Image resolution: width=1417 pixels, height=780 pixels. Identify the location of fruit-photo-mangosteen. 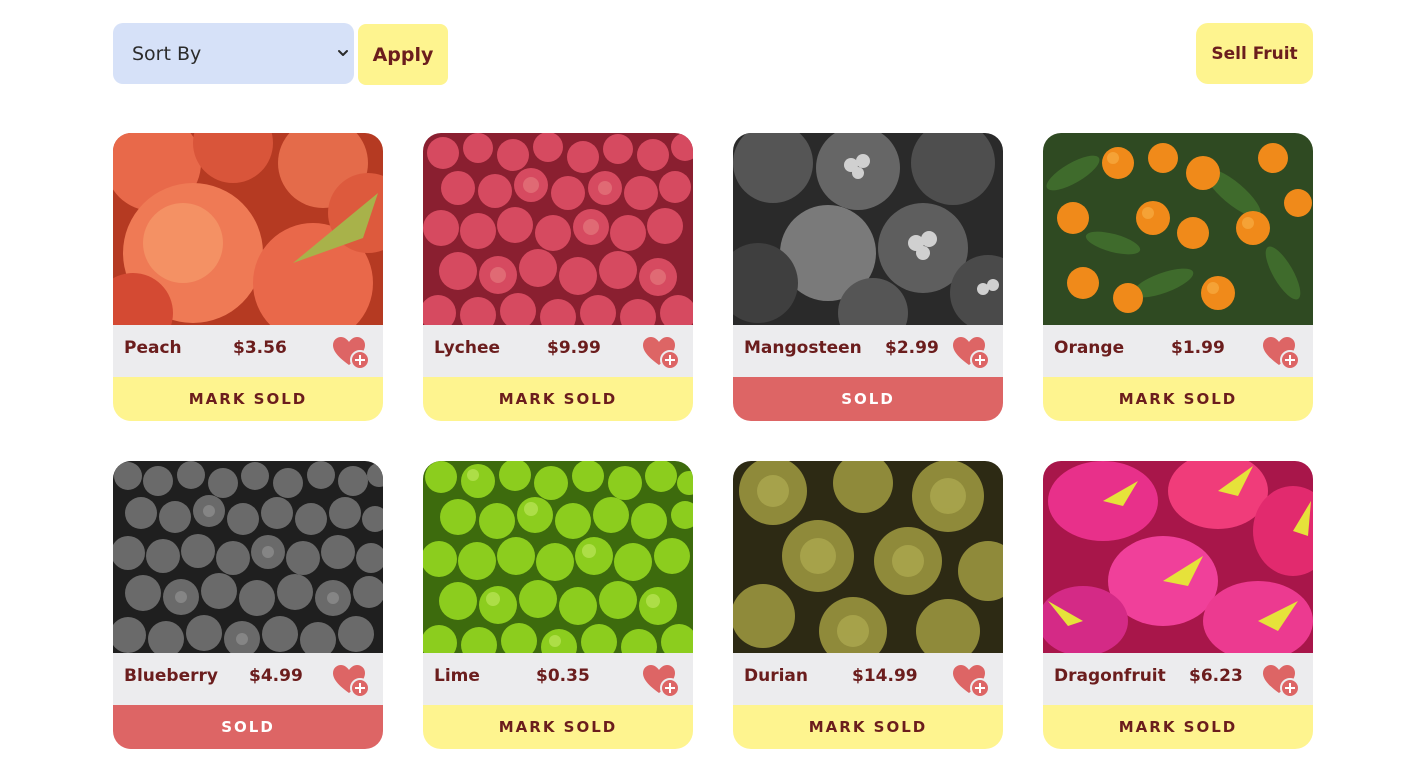
(868, 229).